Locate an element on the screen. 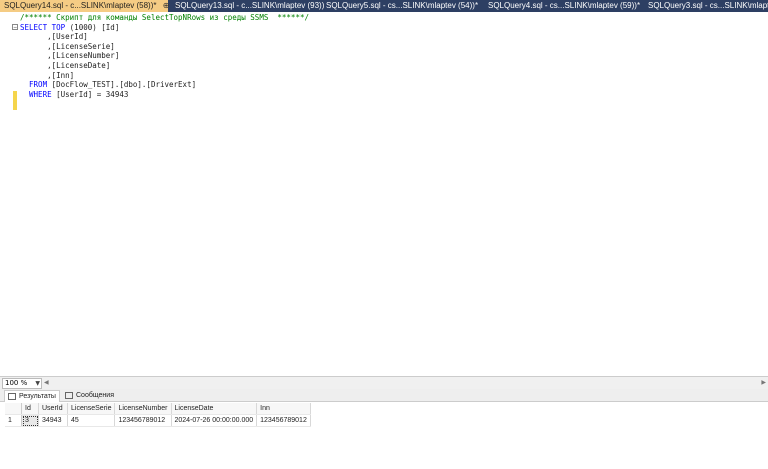  code-line: ,[UserId] is located at coordinates (164, 37).